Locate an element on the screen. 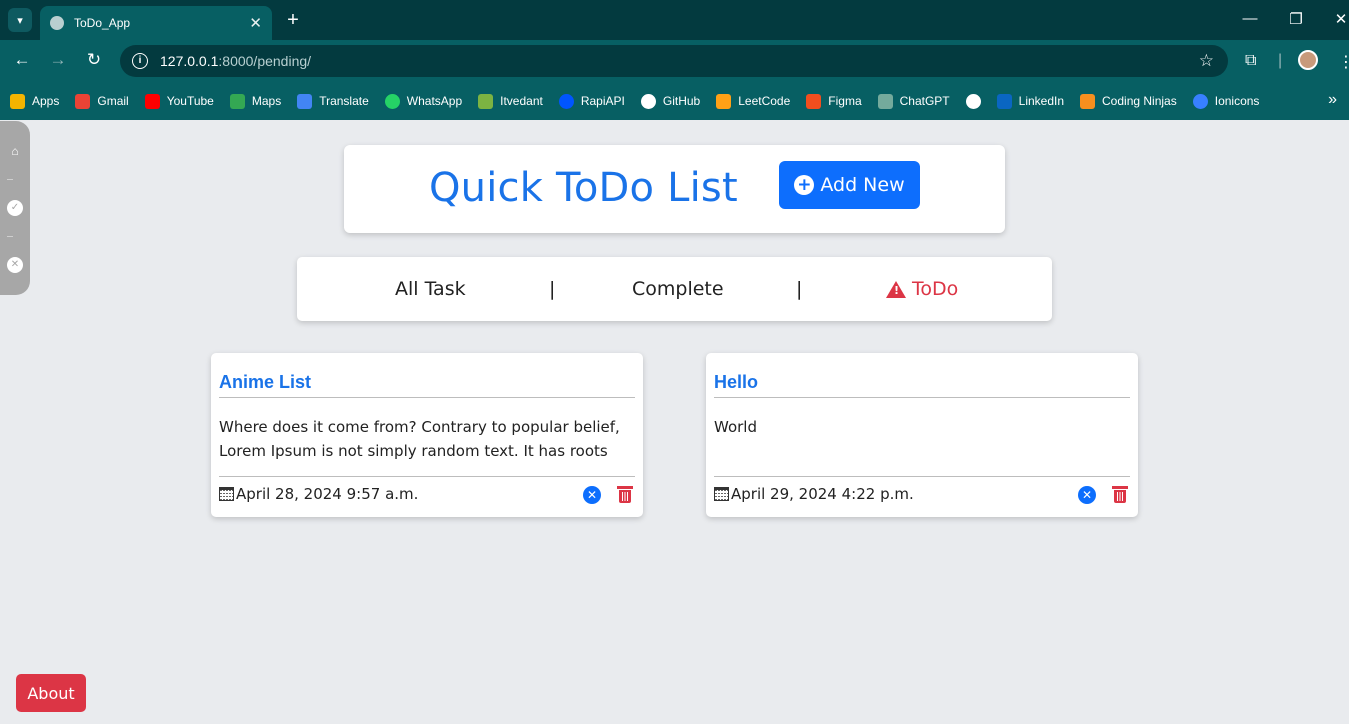 The image size is (1349, 724). task-date-text: April 28, 2024 9:57 a.m. is located at coordinates (327, 494).